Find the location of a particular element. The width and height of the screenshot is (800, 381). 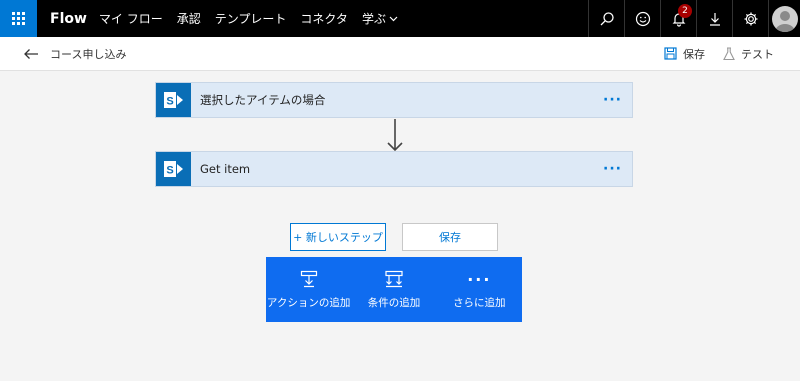

nav-templates: テンプレート is located at coordinates (251, 18).